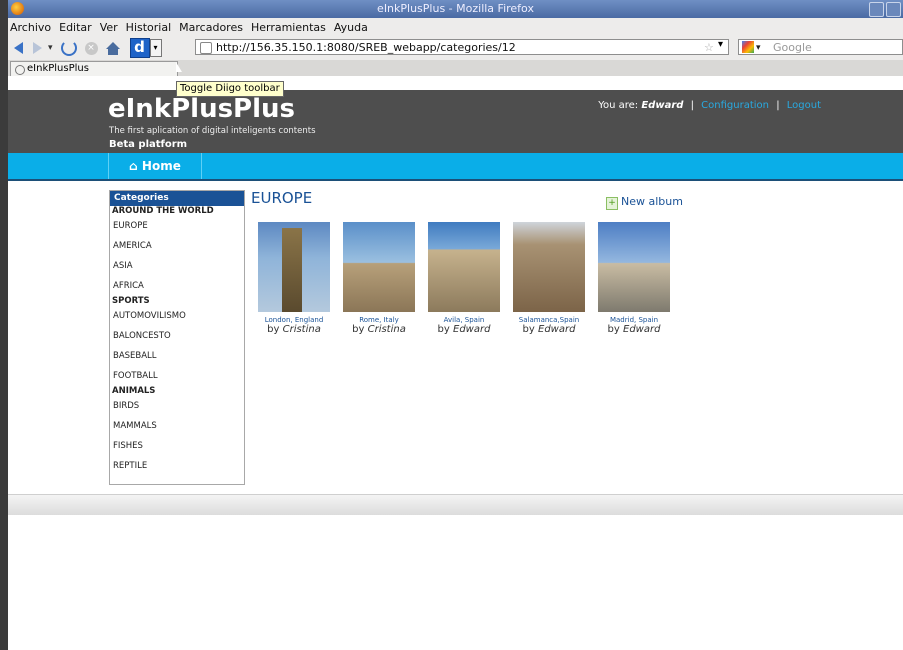 The width and height of the screenshot is (903, 650). I want to click on album-card: Madrid, Spain by Edward, so click(634, 278).